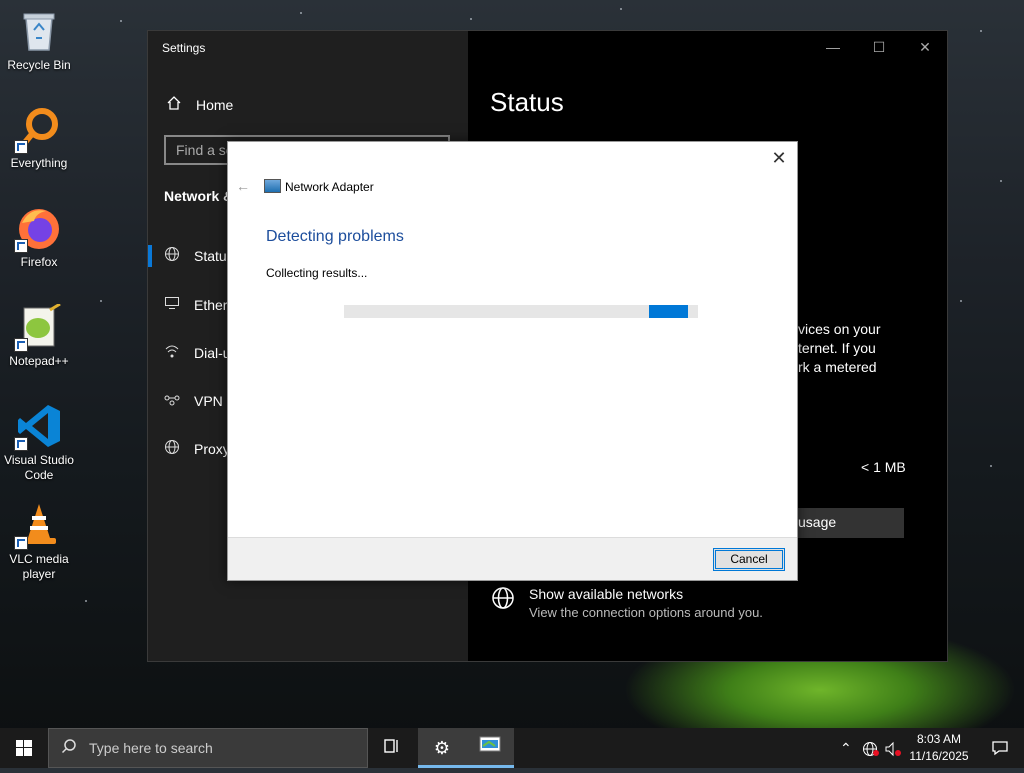 This screenshot has height=773, width=1024. Describe the element at coordinates (174, 104) in the screenshot. I see `home-icon` at that location.